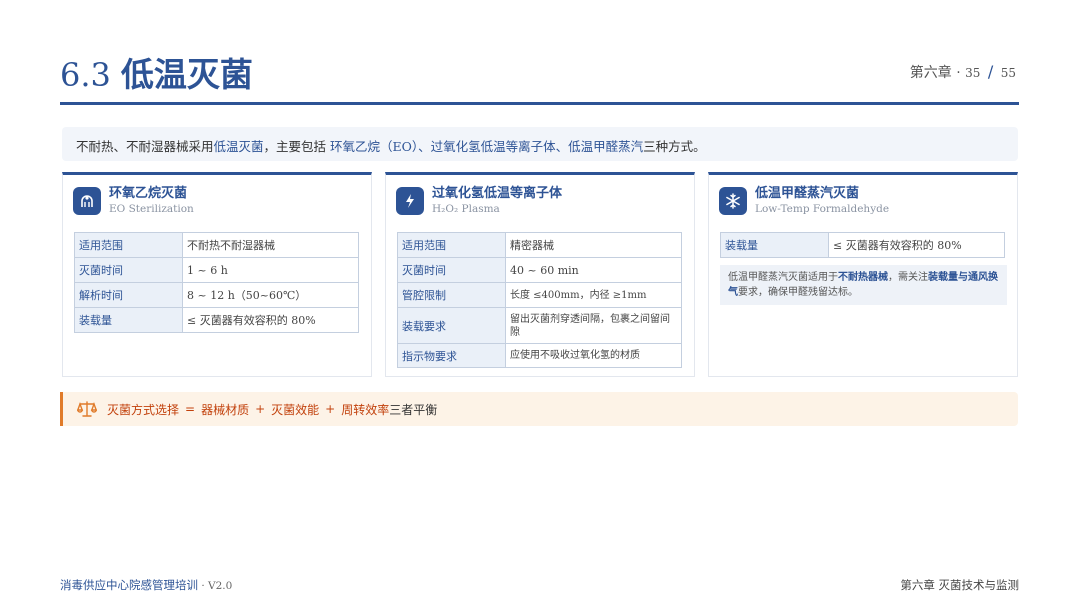  I want to click on table-row: 管腔限制 长度 ≤400mm，内径 ≥1mm, so click(539, 295).